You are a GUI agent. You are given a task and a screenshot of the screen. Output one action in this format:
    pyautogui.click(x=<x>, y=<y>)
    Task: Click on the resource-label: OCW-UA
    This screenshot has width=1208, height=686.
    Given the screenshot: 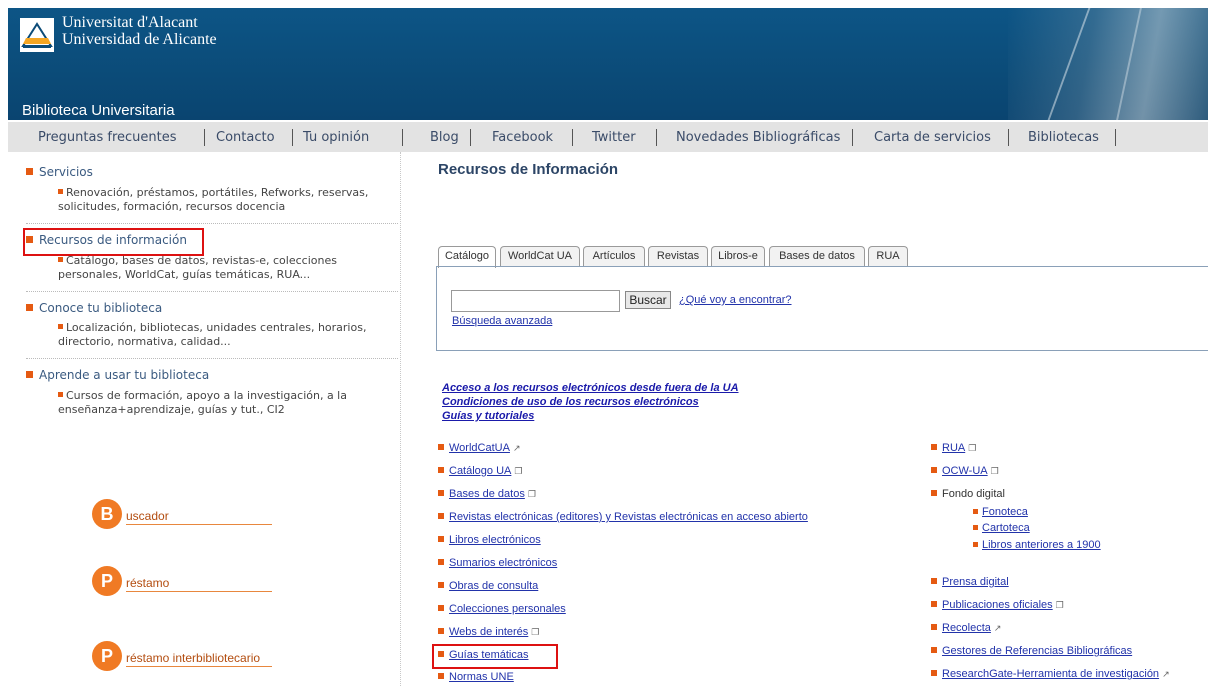 What is the action you would take?
    pyautogui.click(x=965, y=471)
    